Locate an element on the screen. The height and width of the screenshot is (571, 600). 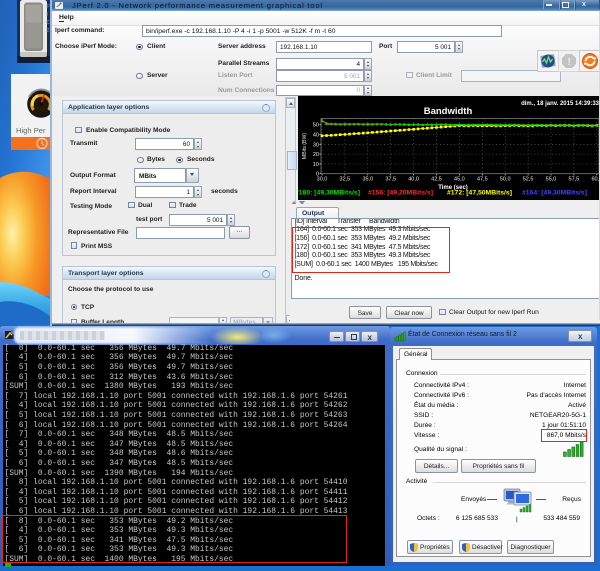
svg-text: 50,0 is located at coordinates (505, 180).